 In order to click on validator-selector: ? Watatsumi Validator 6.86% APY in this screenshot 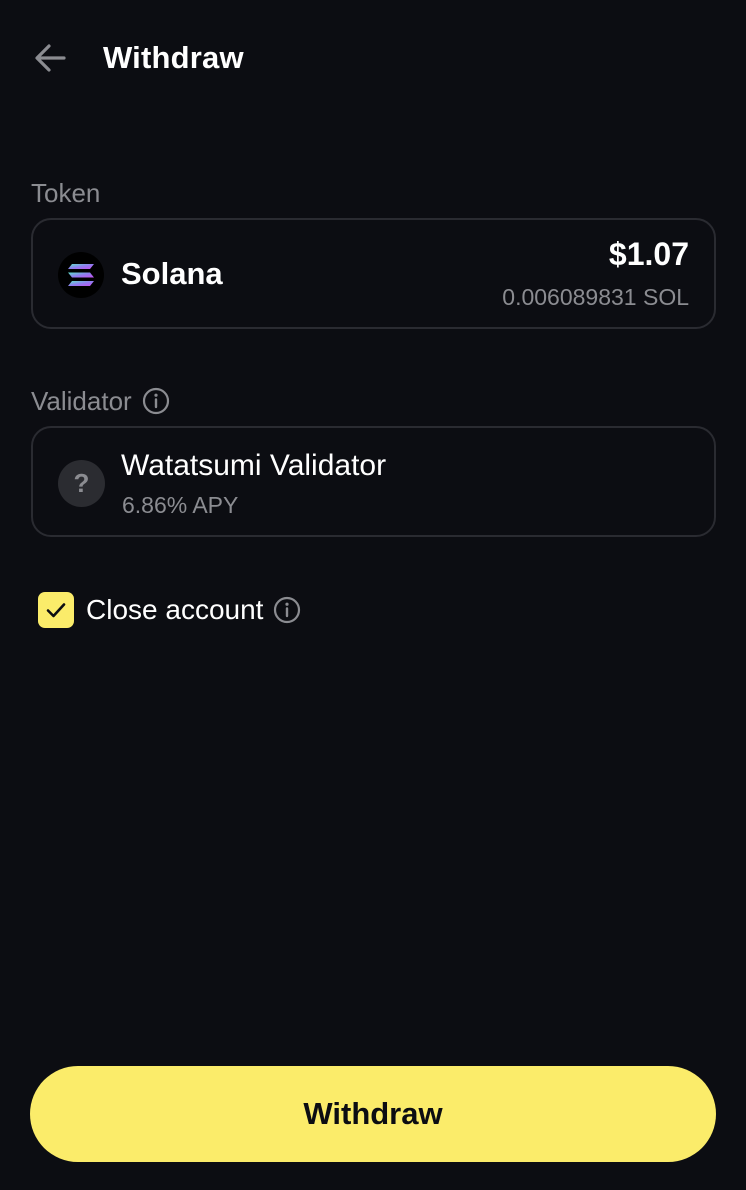, I will do `click(373, 481)`.